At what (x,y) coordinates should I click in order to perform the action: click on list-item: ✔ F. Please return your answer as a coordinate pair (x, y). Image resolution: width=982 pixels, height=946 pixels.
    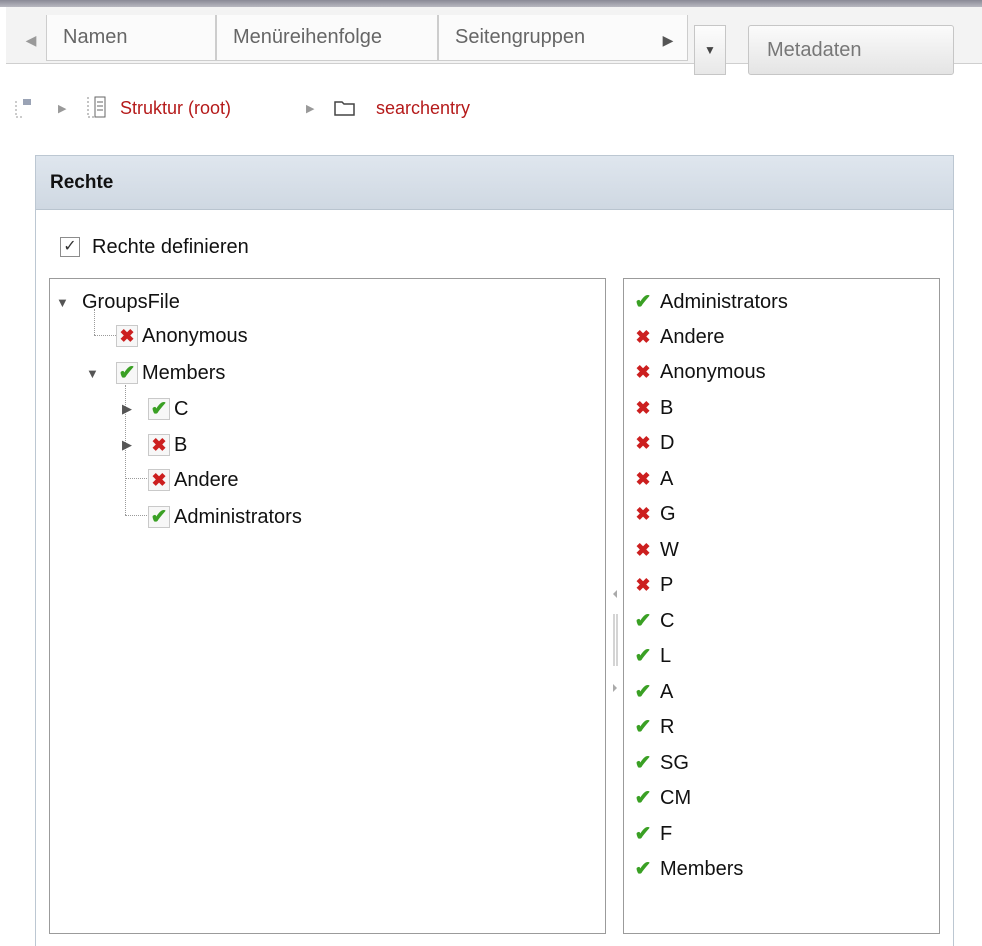
    Looking at the image, I should click on (651, 834).